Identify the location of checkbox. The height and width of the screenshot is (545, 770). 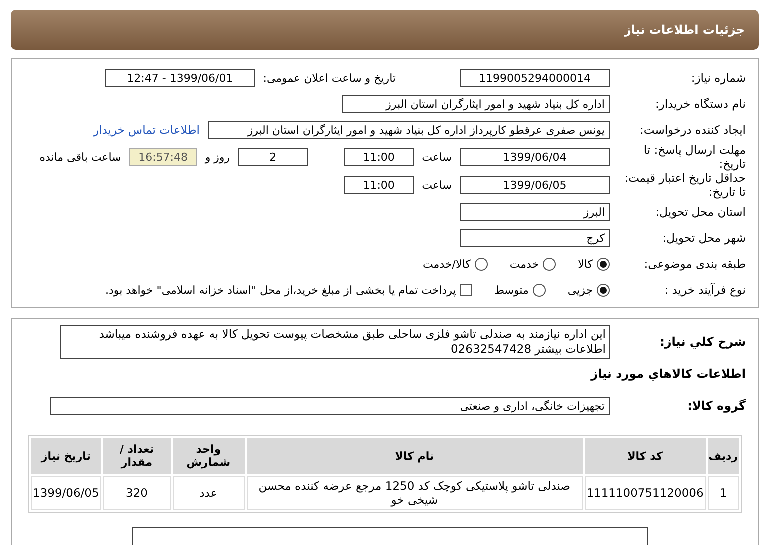
(466, 290).